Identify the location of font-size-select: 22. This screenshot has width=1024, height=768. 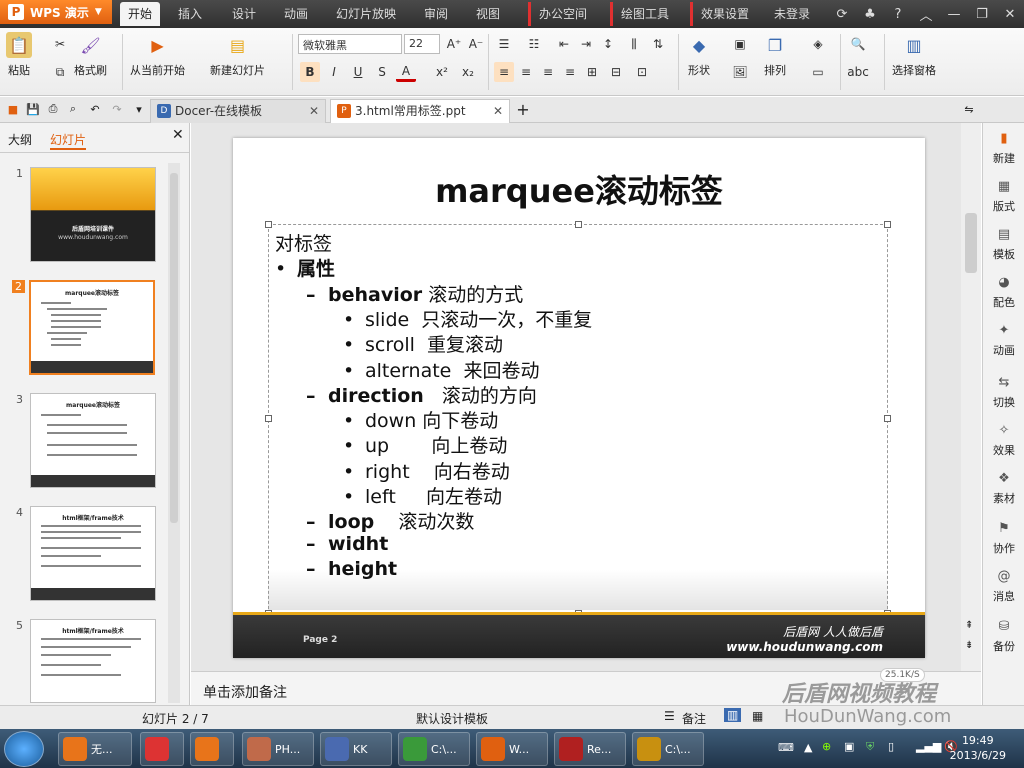
(422, 44).